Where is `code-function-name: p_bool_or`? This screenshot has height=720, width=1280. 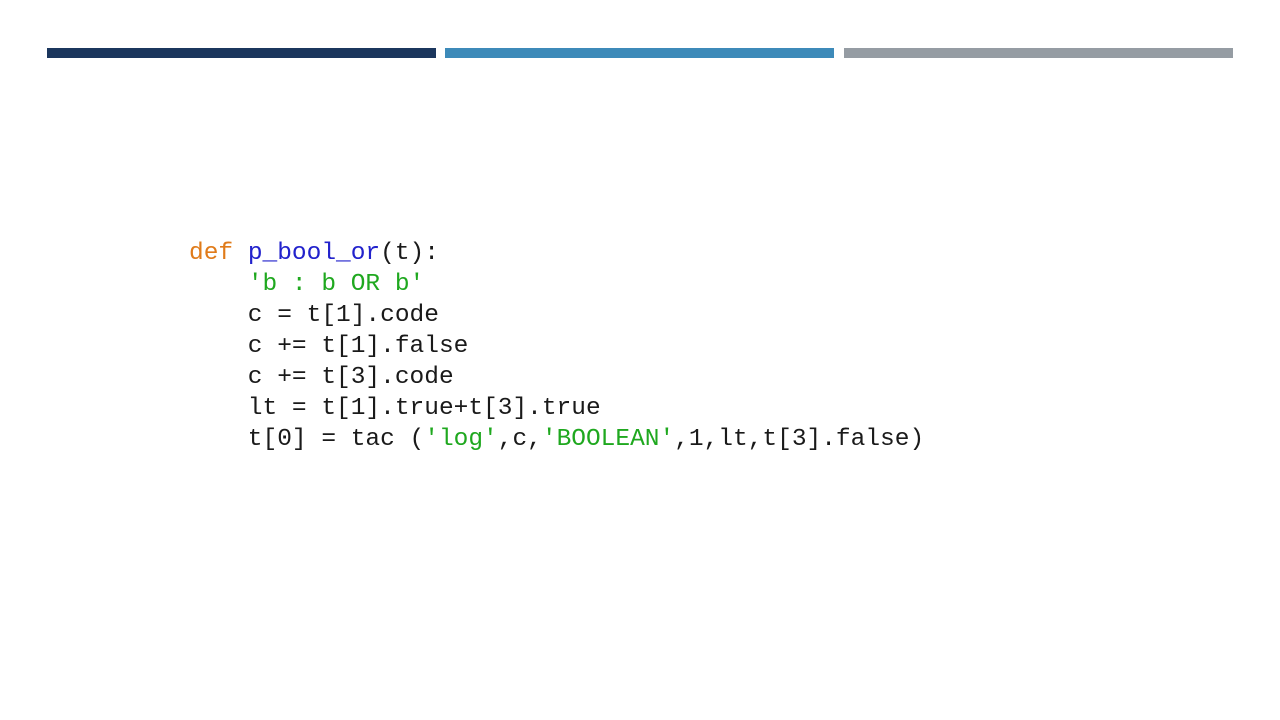
code-function-name: p_bool_or is located at coordinates (314, 253).